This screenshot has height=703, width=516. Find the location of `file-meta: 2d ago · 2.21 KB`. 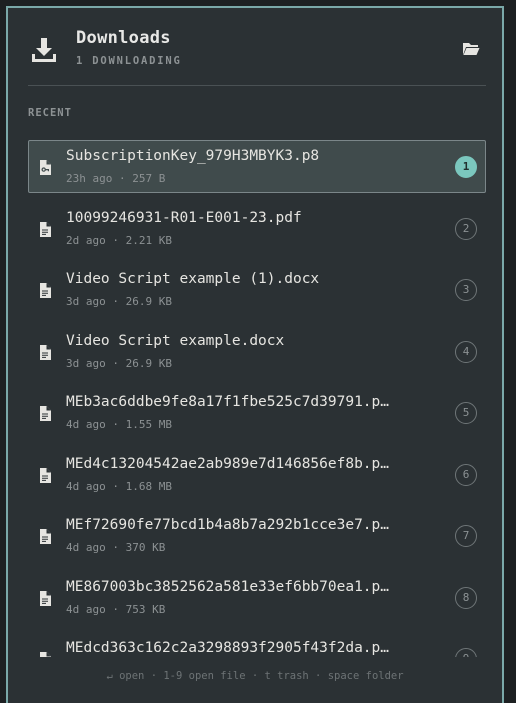

file-meta: 2d ago · 2.21 KB is located at coordinates (119, 240).